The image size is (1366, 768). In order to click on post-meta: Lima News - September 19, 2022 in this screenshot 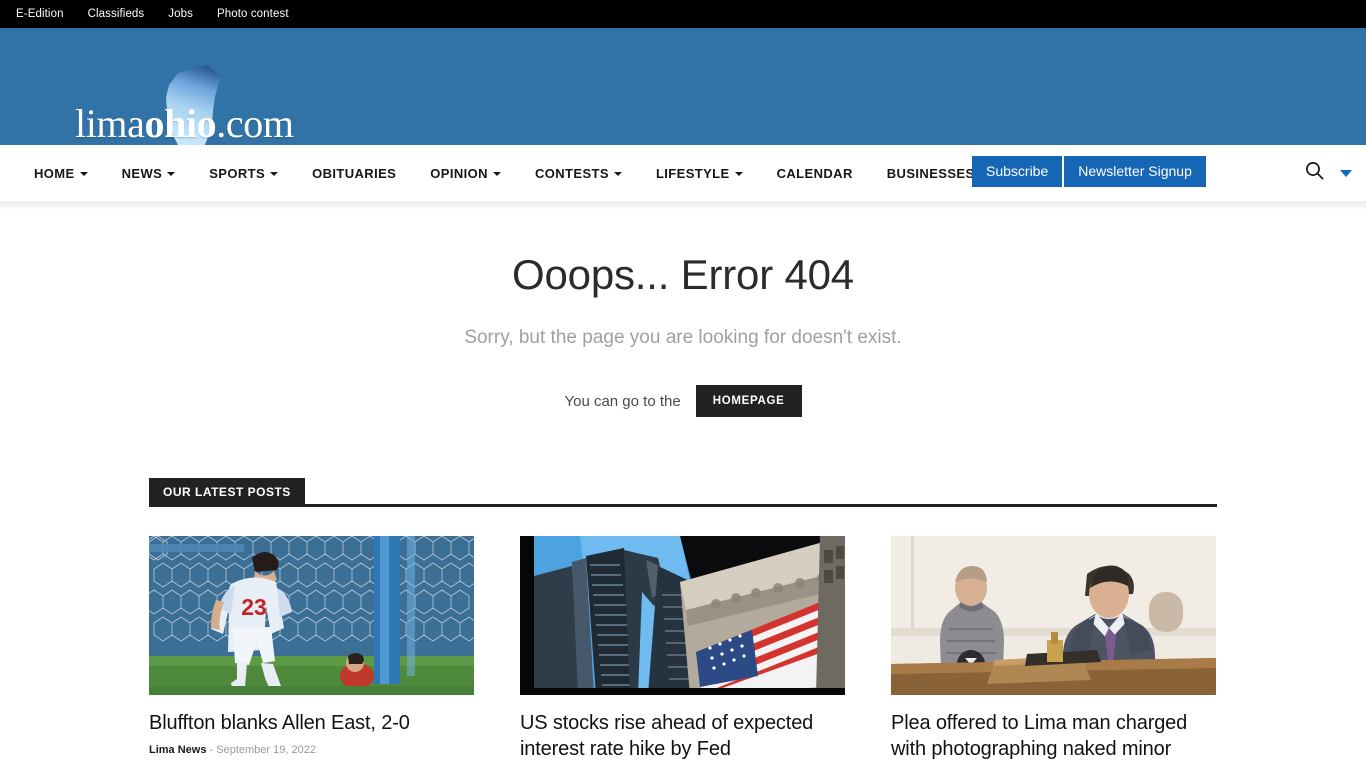, I will do `click(311, 750)`.